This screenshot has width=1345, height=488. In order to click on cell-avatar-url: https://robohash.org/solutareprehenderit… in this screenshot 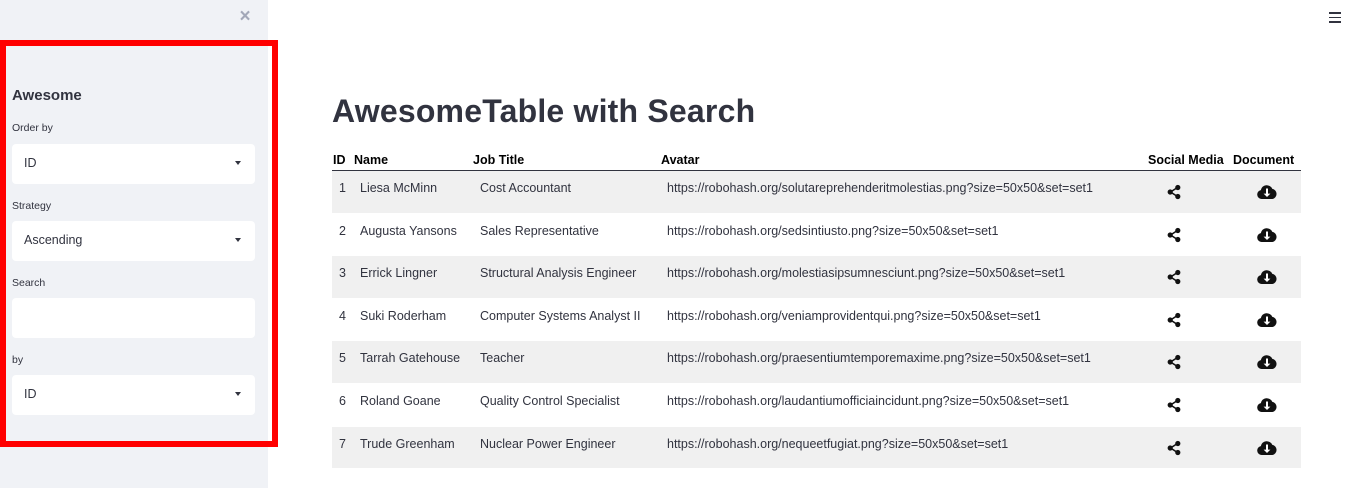, I will do `click(880, 188)`.